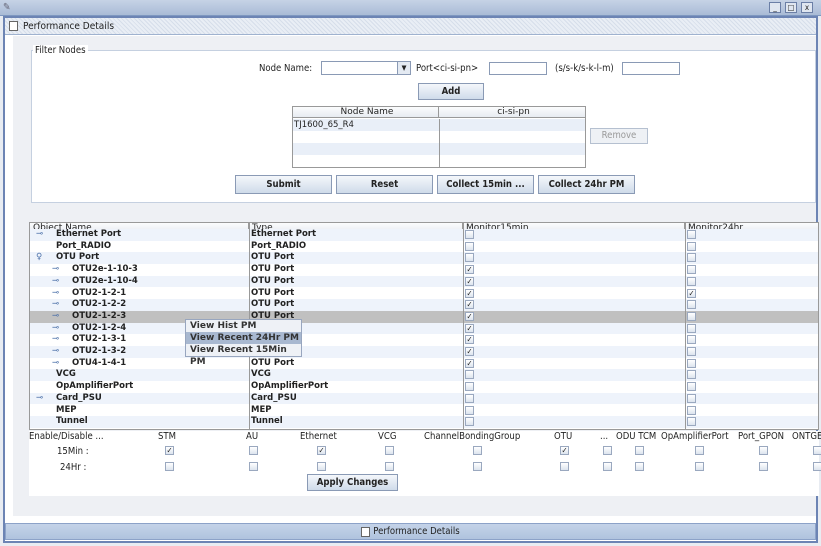 The image size is (821, 546). Describe the element at coordinates (424, 340) in the screenshot. I see `table-row: ⊸OTU2-1-3-1OTU Port✓` at that location.